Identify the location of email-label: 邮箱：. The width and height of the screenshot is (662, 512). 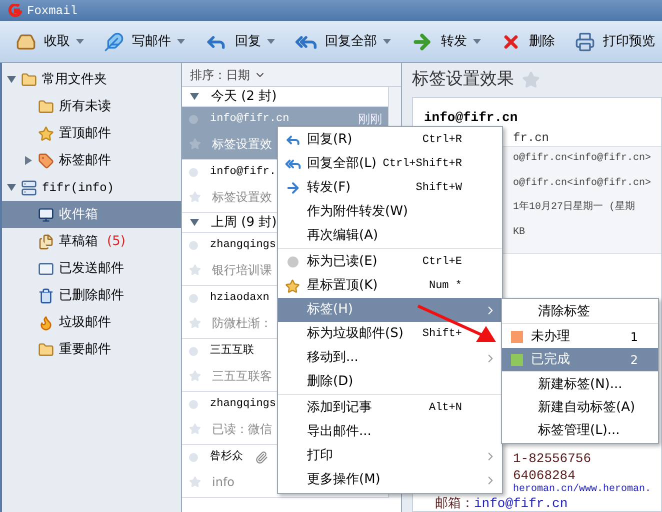
(454, 503).